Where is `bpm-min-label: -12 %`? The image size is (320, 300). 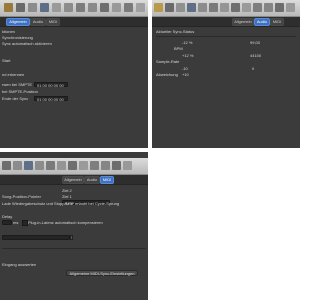
bpm-min-label: -12 % is located at coordinates (187, 42).